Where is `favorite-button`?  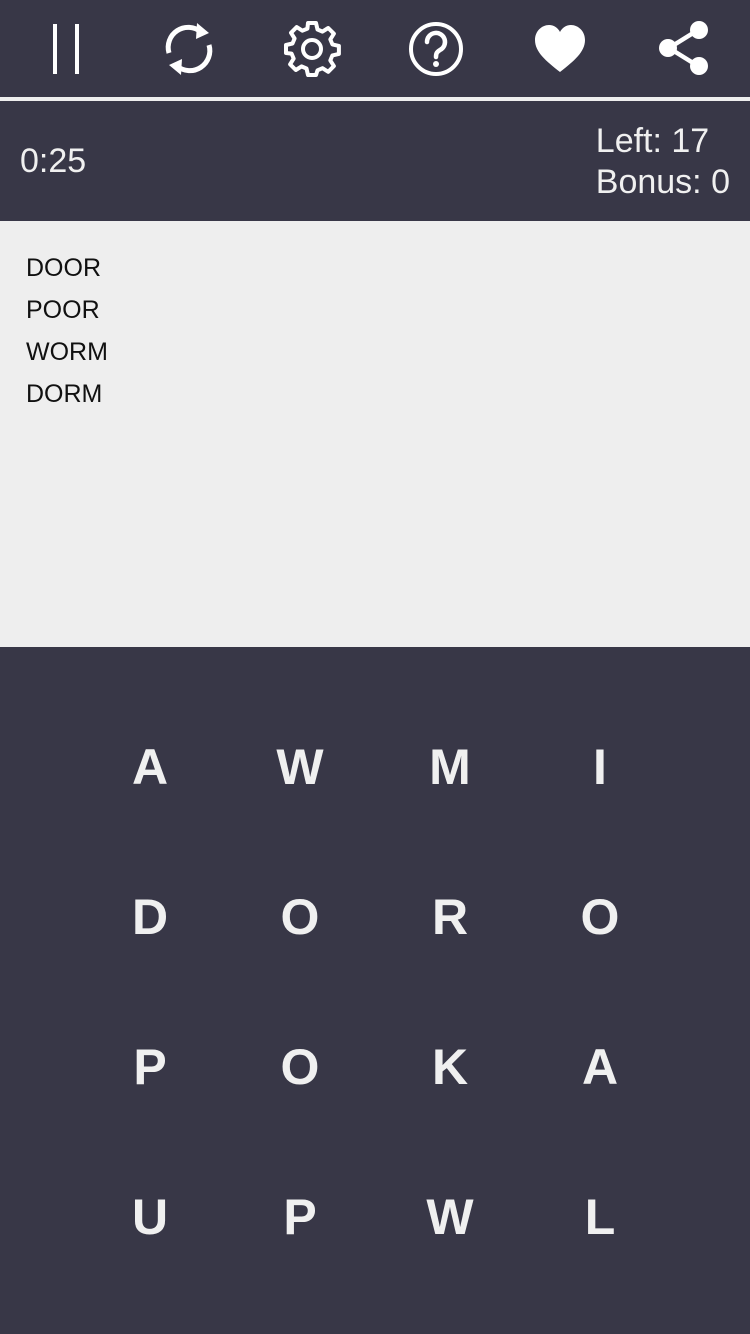
favorite-button is located at coordinates (560, 49).